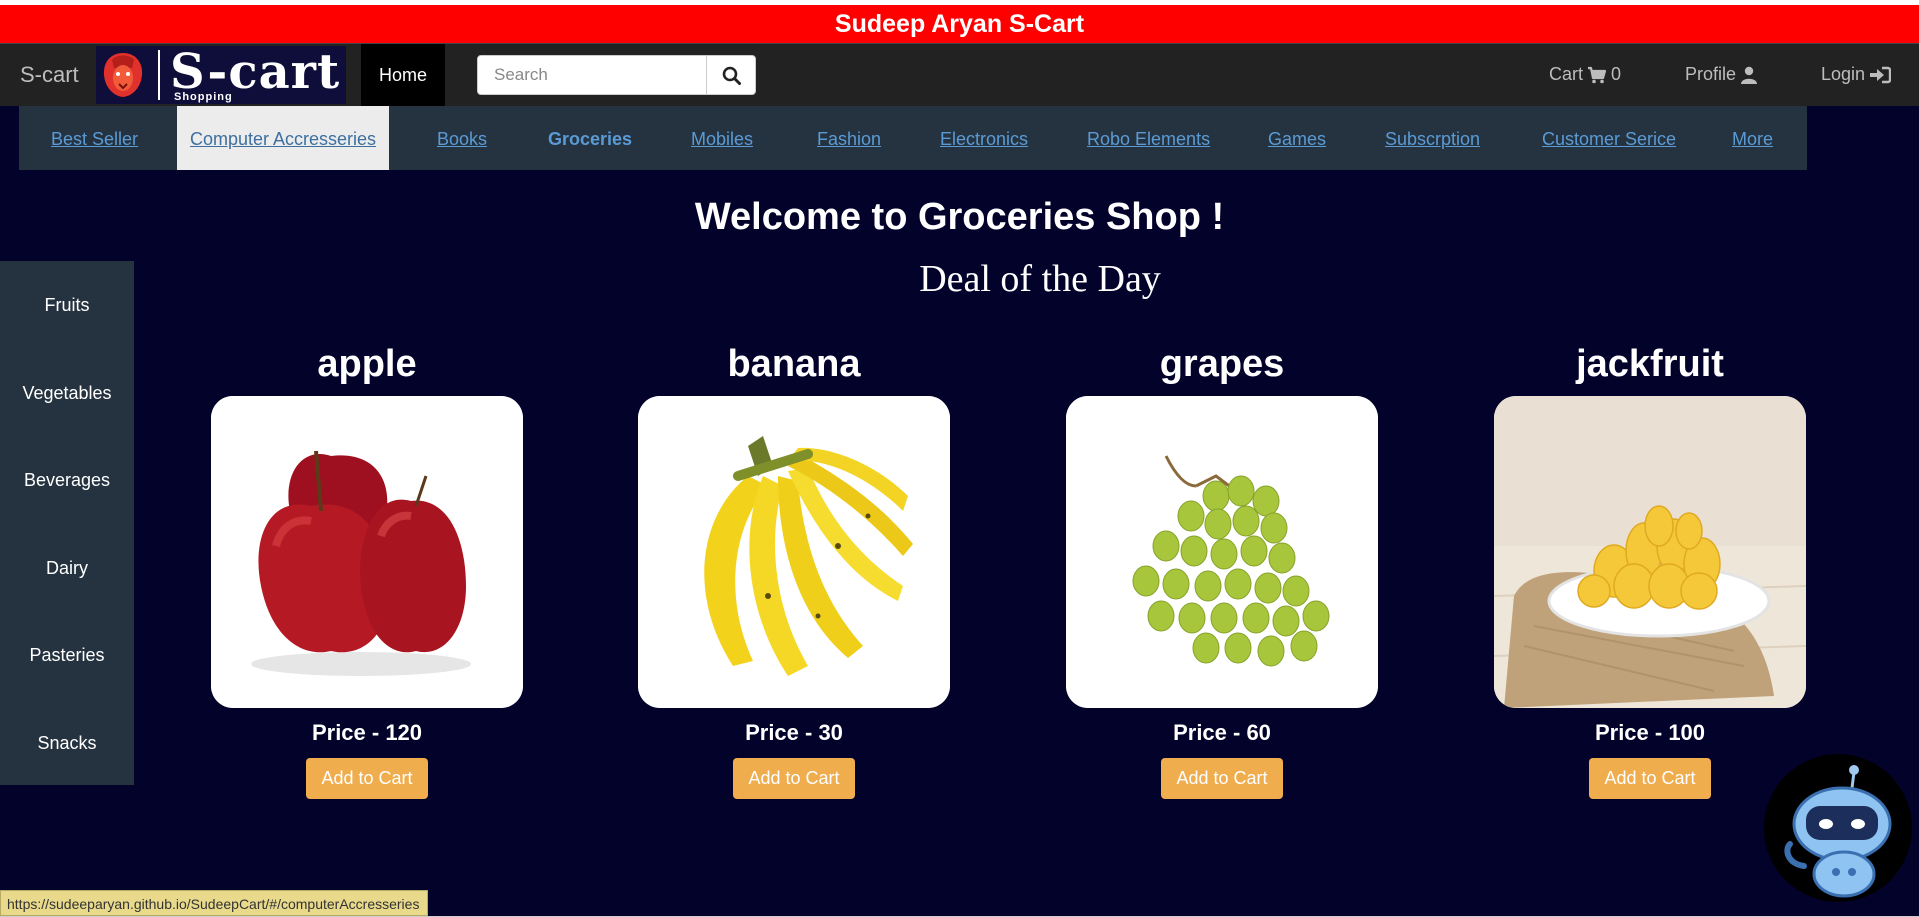 This screenshot has width=1919, height=917. I want to click on site-banner: Sudeep Aryan S-Cart, so click(959, 24).